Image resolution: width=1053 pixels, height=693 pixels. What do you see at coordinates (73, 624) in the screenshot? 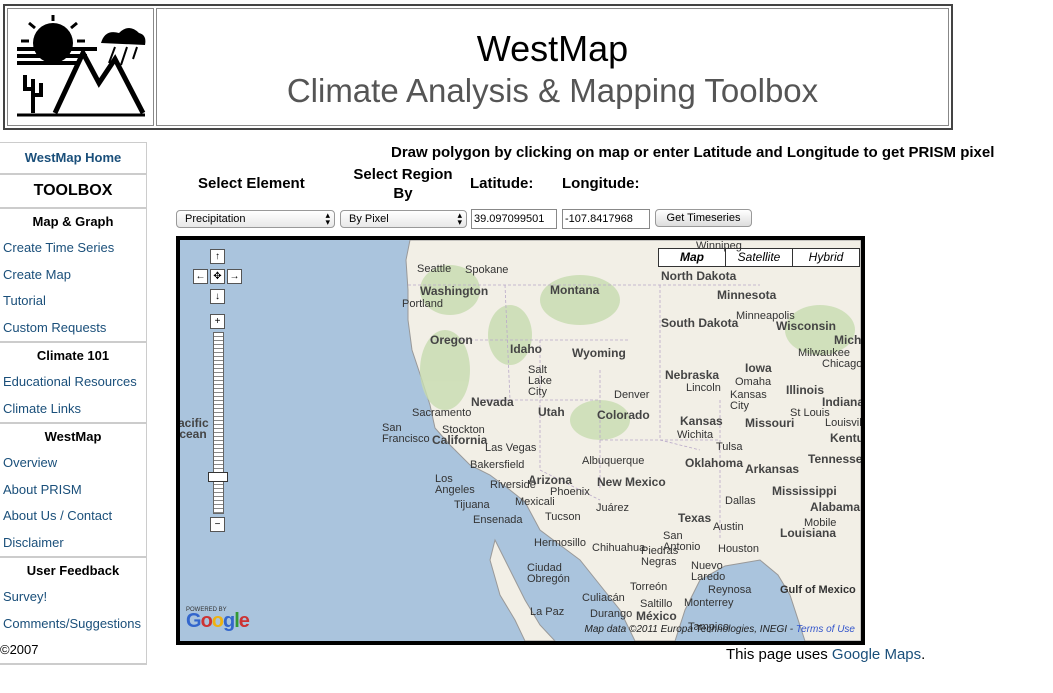
I see `sidebar-item-comments-suggestions: Comments/Suggestions` at bounding box center [73, 624].